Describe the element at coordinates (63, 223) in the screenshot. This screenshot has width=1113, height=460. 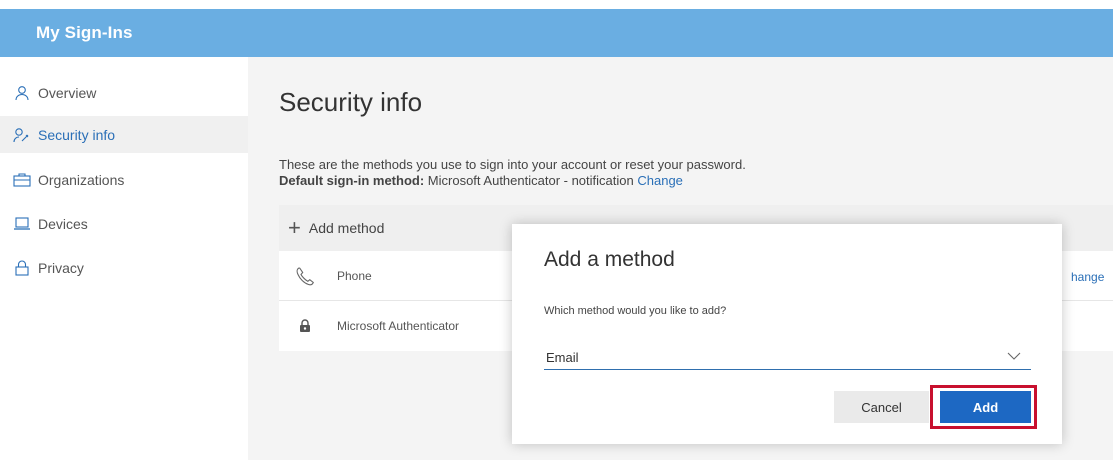
I see `sidebar-item-label: Devices` at that location.